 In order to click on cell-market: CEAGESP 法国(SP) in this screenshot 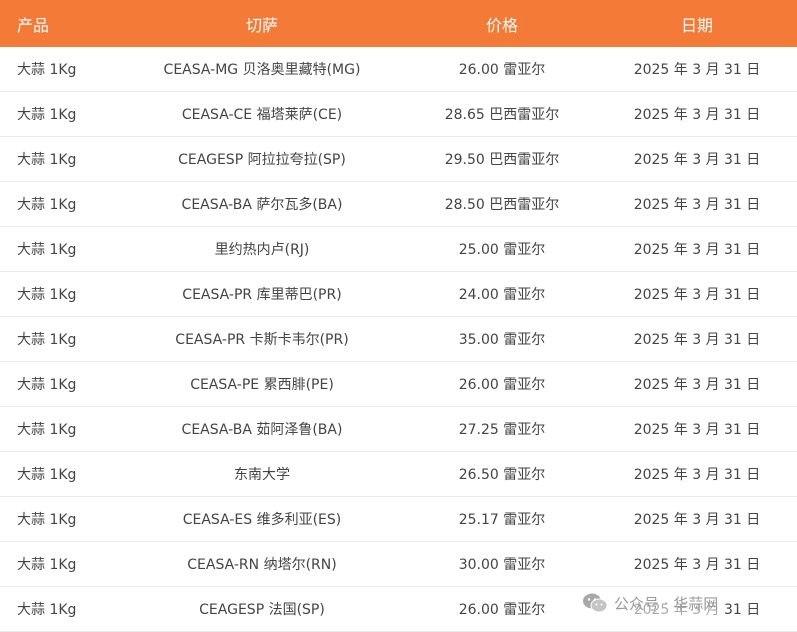, I will do `click(262, 610)`.